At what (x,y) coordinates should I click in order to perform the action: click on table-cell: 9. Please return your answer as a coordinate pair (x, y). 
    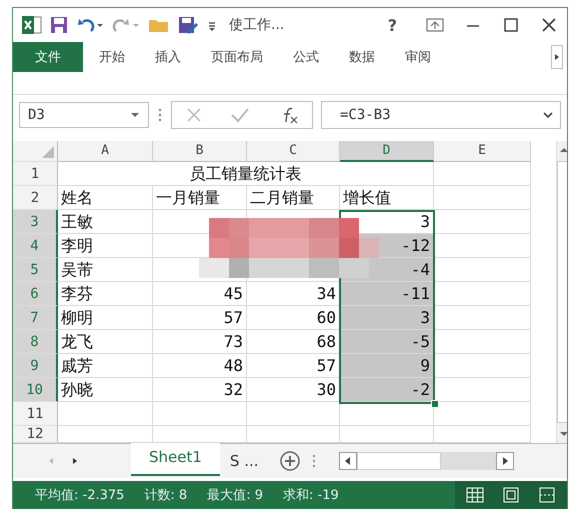
    Looking at the image, I should click on (387, 366).